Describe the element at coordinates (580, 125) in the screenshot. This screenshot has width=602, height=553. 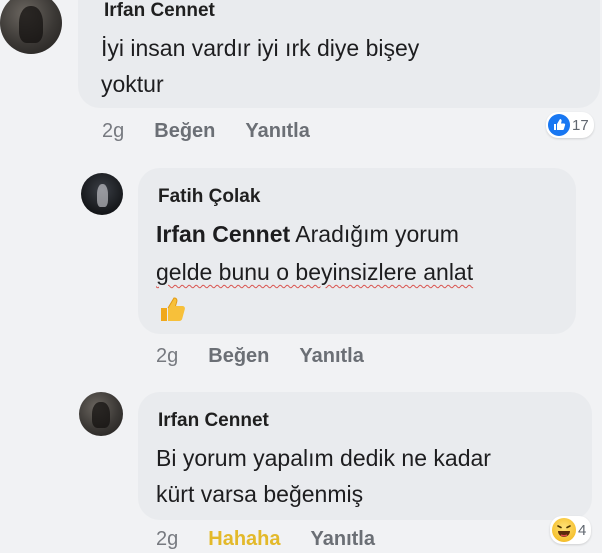
I see `reaction-count: 17` at that location.